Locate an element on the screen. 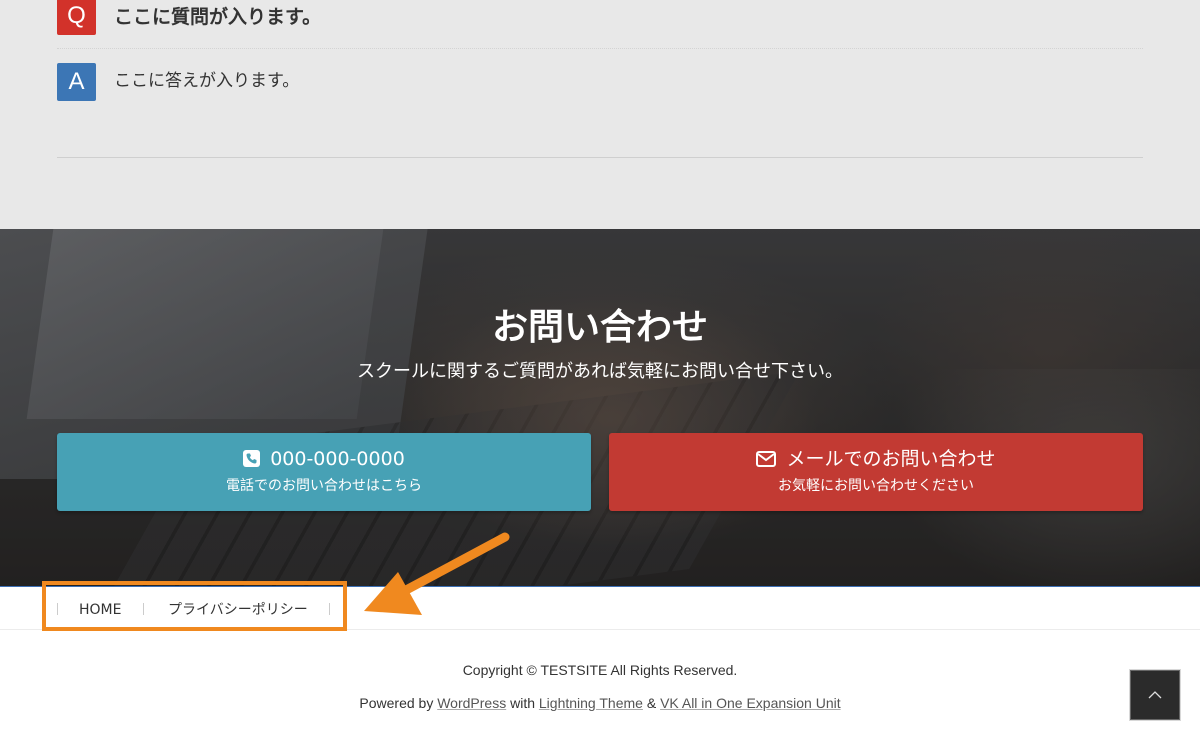 Image resolution: width=1200 pixels, height=742 pixels. faq-question-row: Q ここに質問が入ります。 is located at coordinates (600, 24).